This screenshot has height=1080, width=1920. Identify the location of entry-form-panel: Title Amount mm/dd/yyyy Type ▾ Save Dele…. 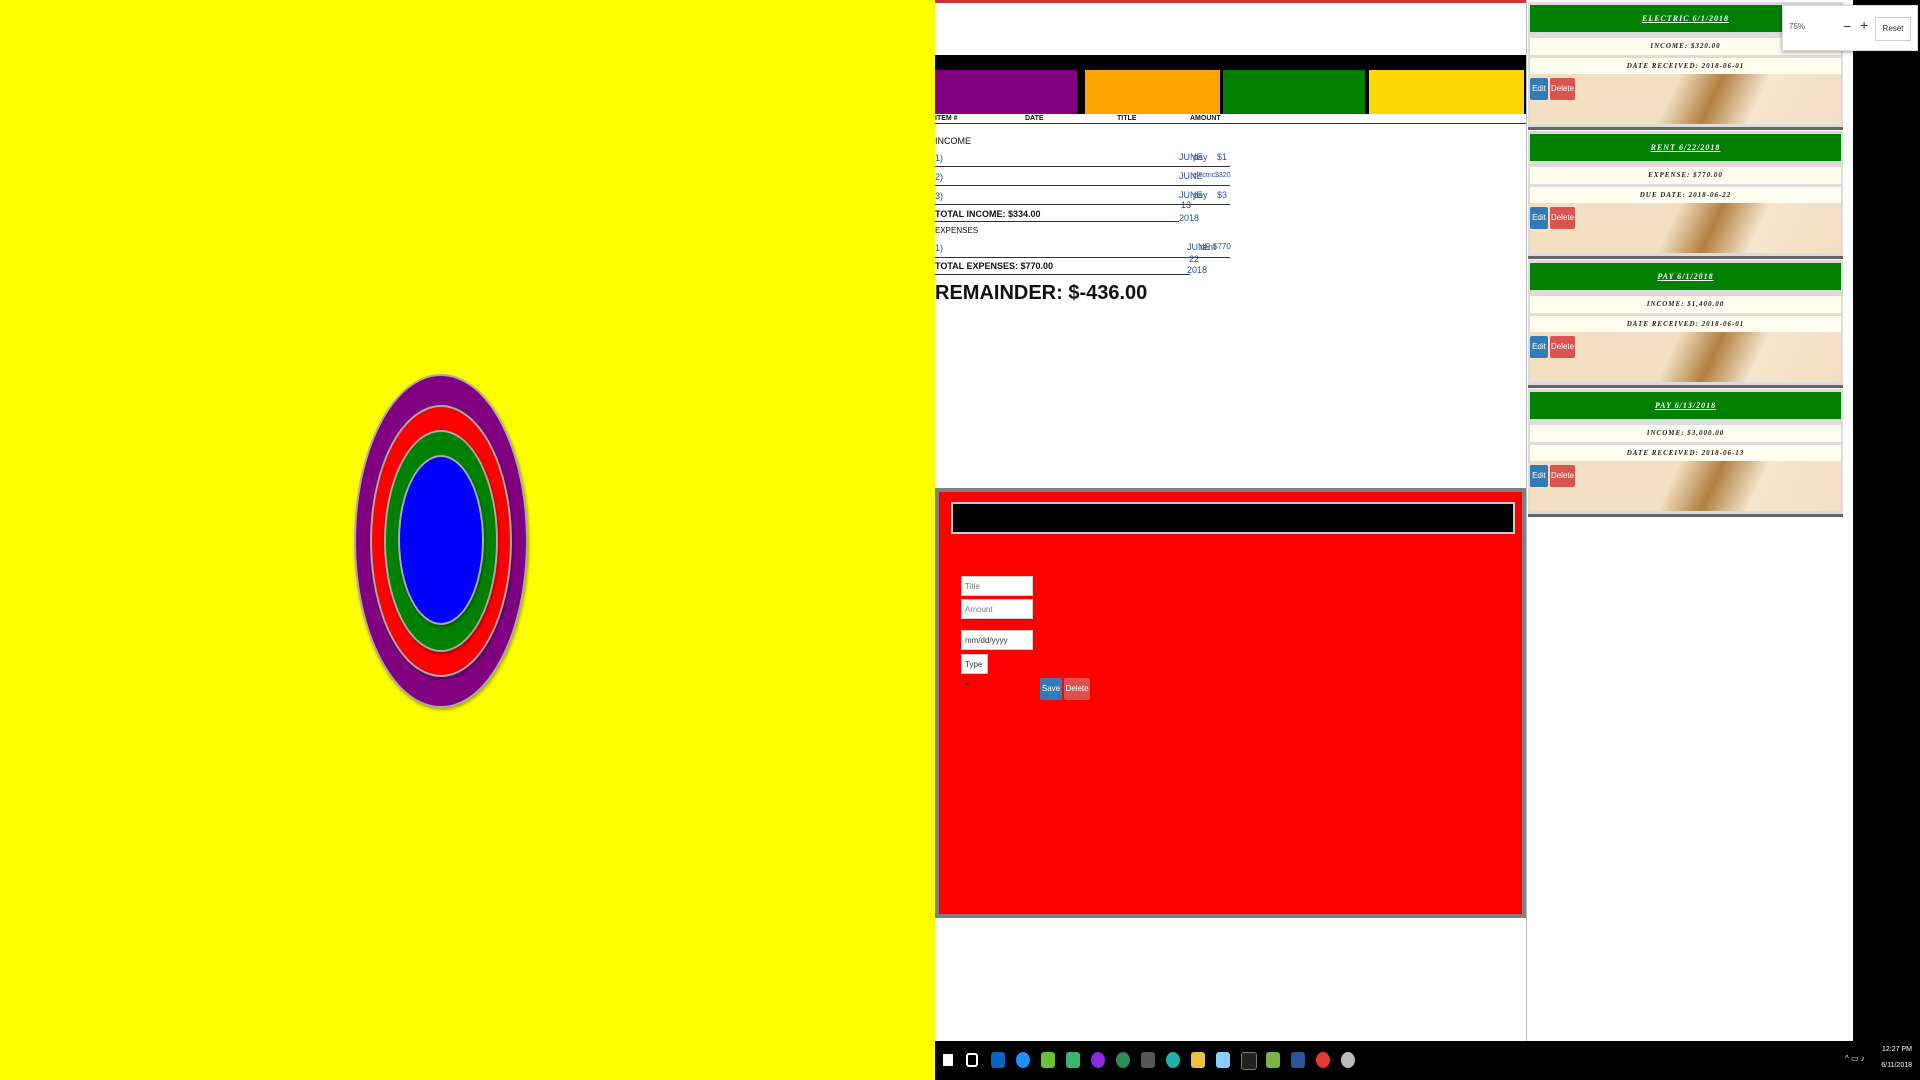
(1230, 703).